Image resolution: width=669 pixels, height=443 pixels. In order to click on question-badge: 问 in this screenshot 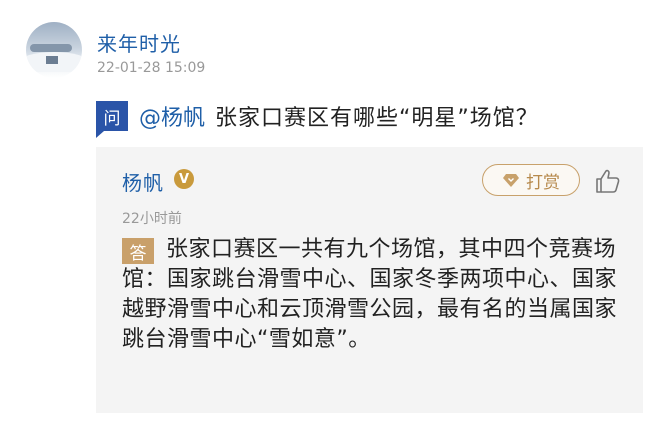, I will do `click(112, 119)`.